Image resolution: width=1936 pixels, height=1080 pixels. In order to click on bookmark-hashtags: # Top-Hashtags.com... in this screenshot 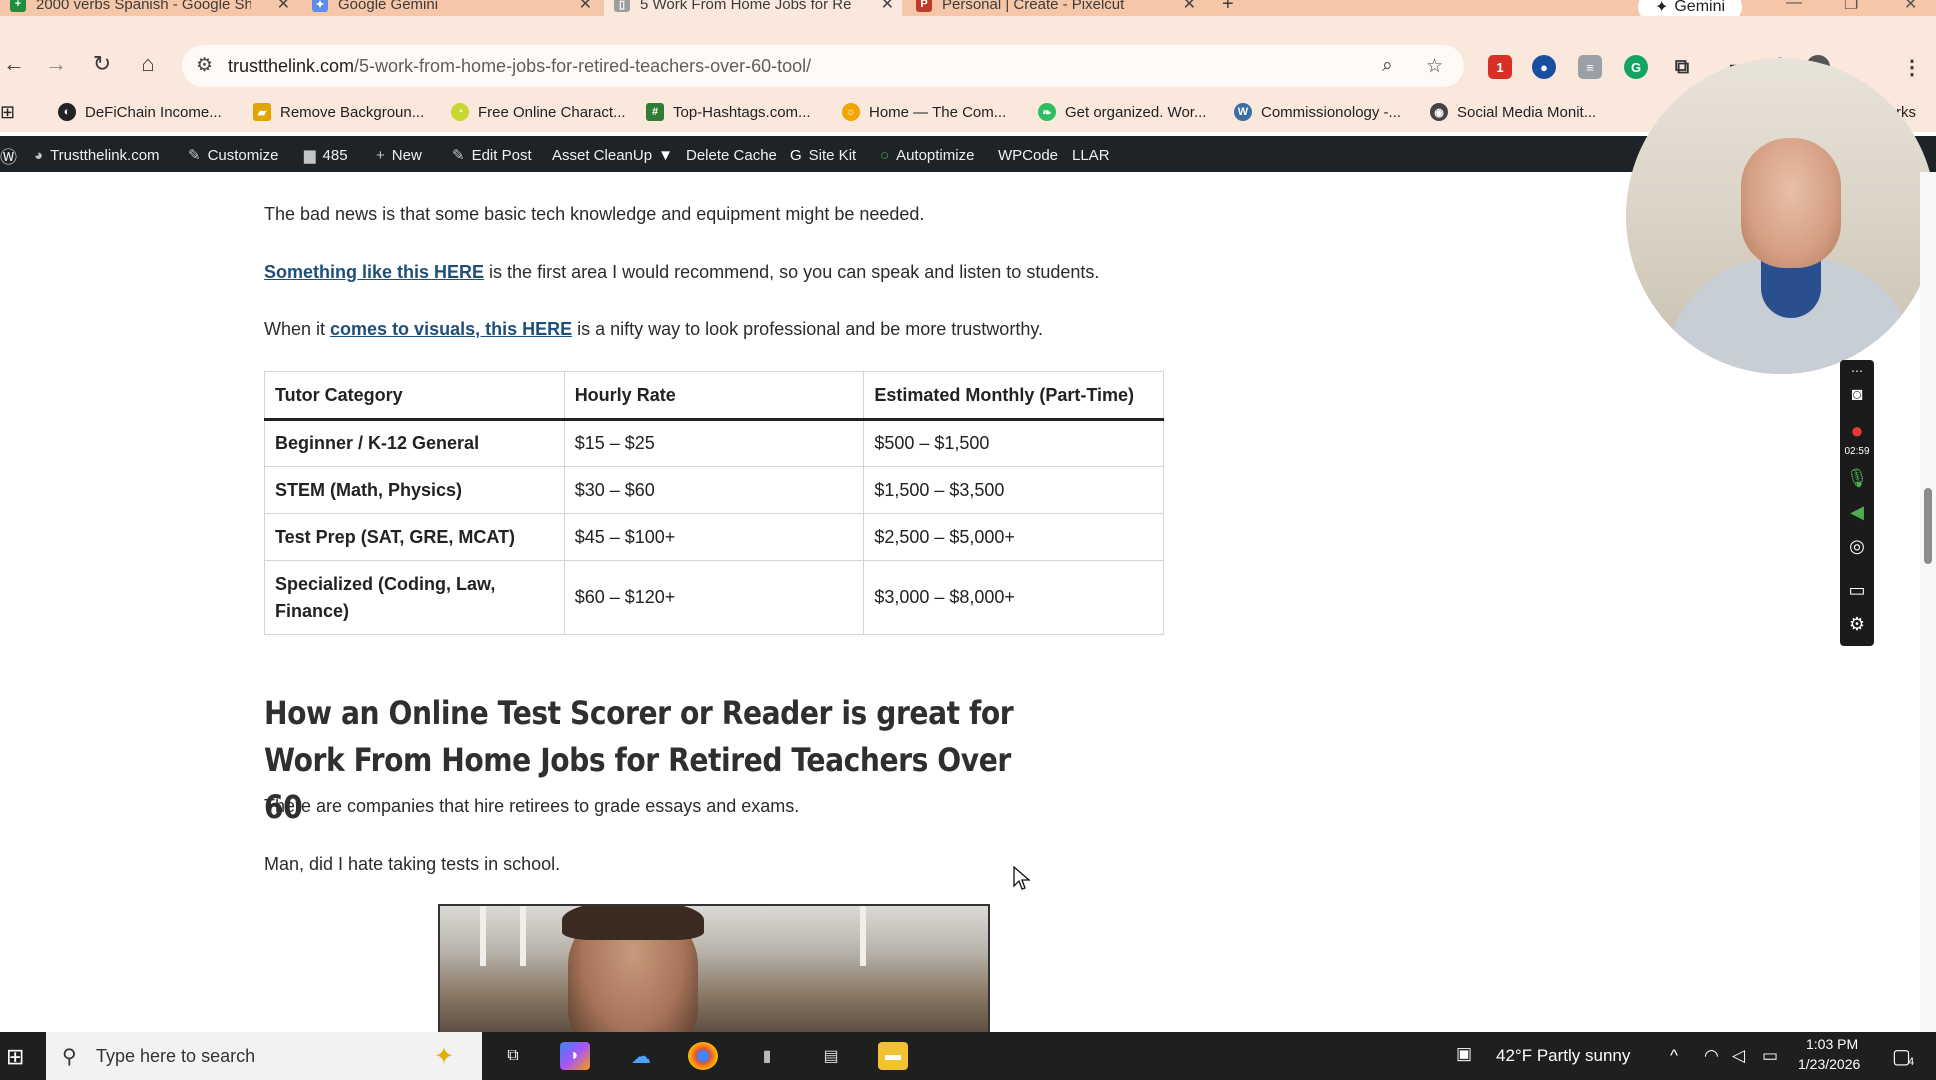, I will do `click(728, 112)`.